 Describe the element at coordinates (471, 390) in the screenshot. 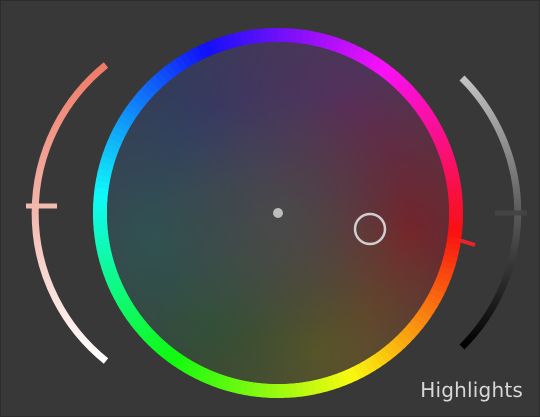

I see `wheel-label: Highlights` at that location.